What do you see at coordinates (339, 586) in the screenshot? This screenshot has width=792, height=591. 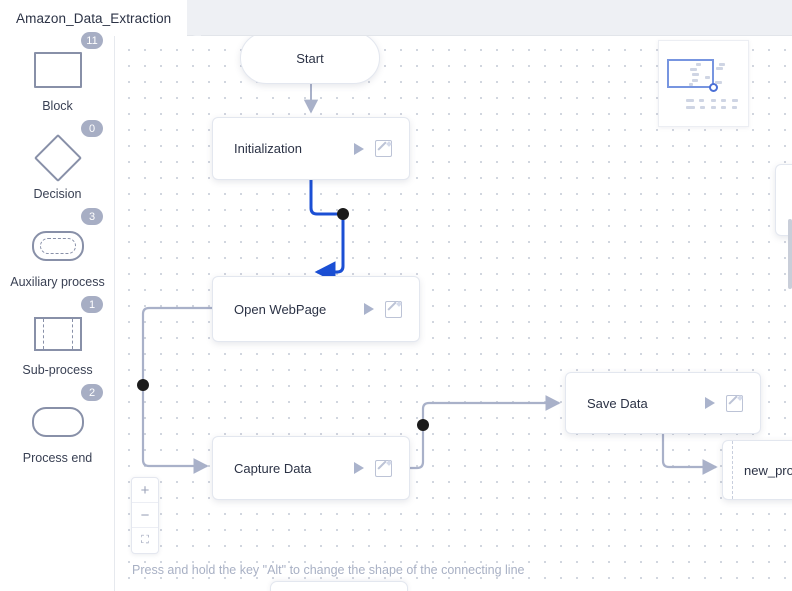 I see `bottom-toolbar-peek` at bounding box center [339, 586].